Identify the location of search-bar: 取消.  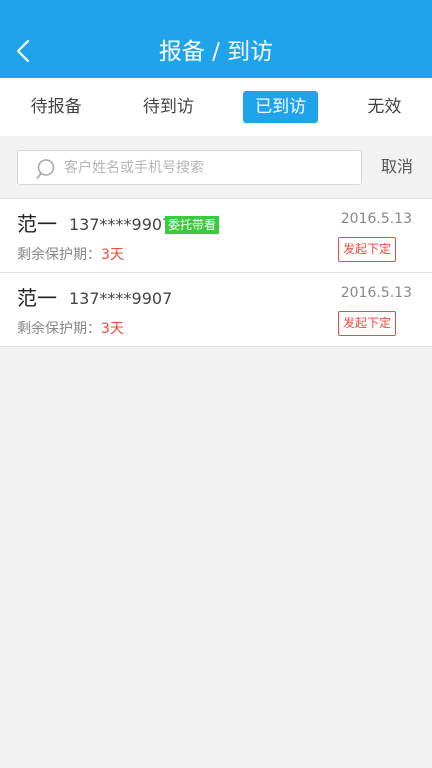
(216, 167).